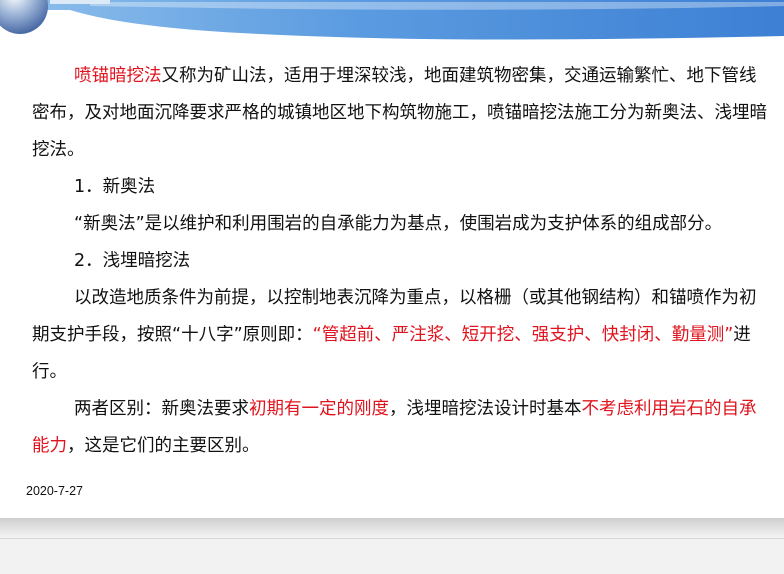 This screenshot has height=574, width=784. What do you see at coordinates (485, 409) in the screenshot?
I see `body-text: ，浅埋暗挖法设计时基本` at bounding box center [485, 409].